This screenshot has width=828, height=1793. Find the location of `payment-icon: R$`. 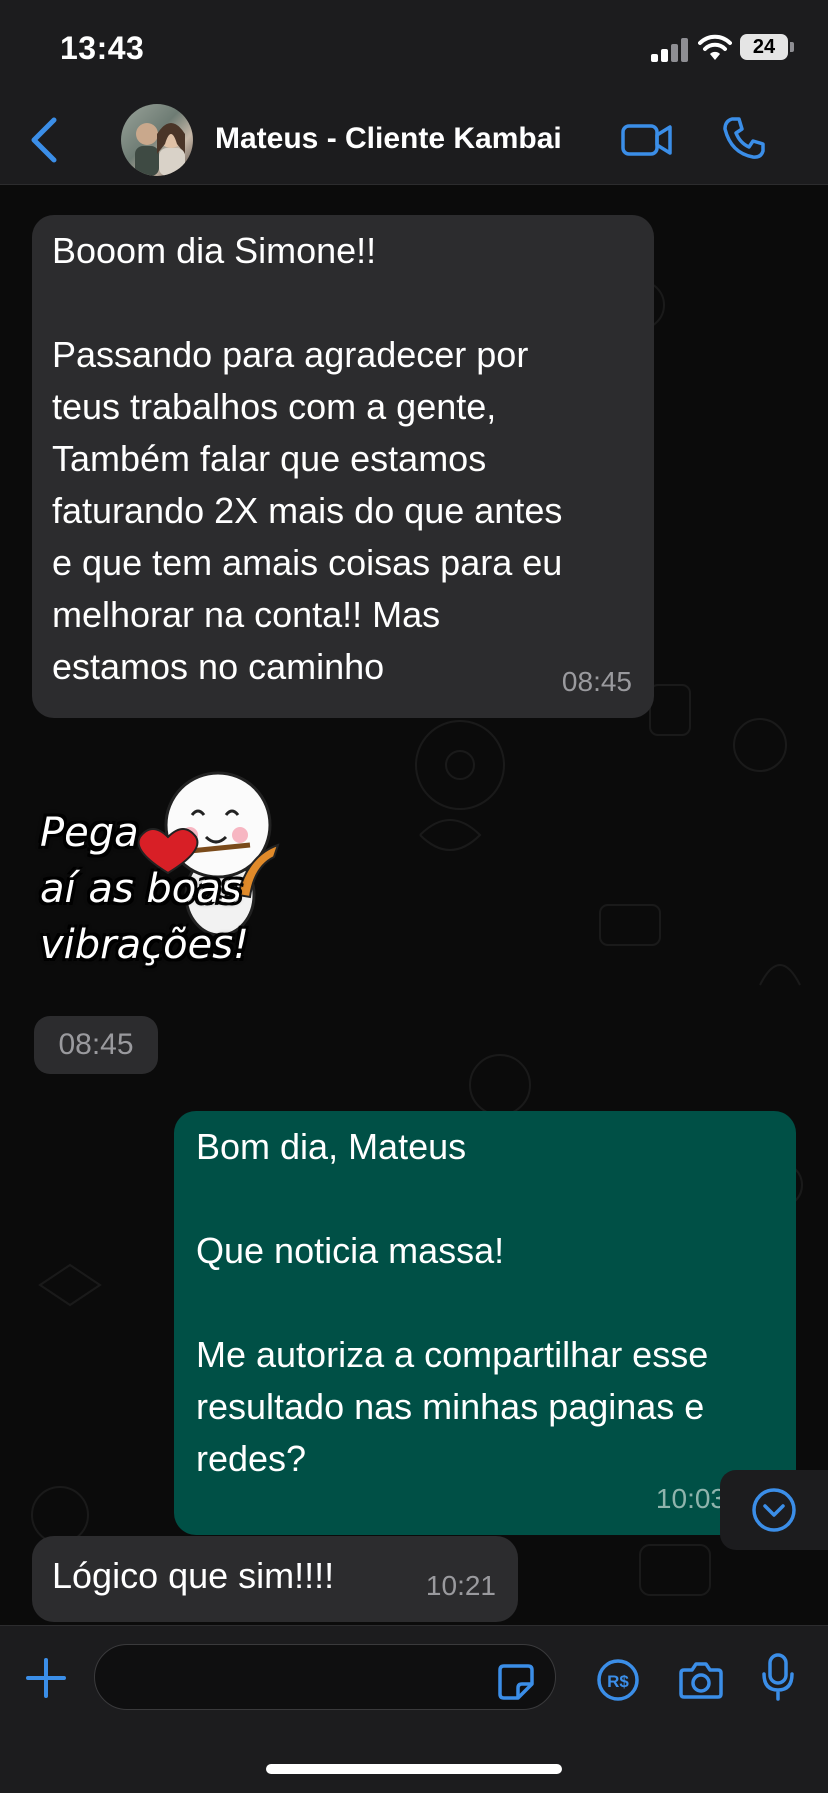

payment-icon: R$ is located at coordinates (618, 1680).